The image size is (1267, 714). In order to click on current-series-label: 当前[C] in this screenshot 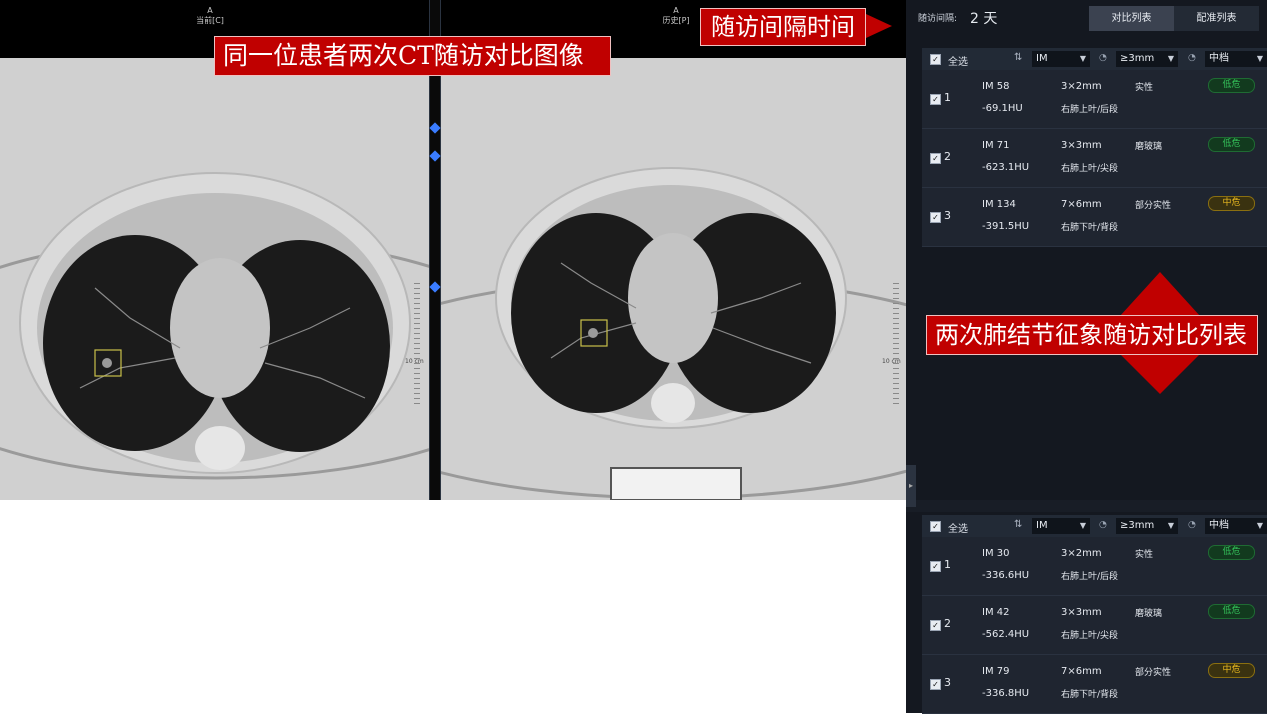, I will do `click(210, 20)`.